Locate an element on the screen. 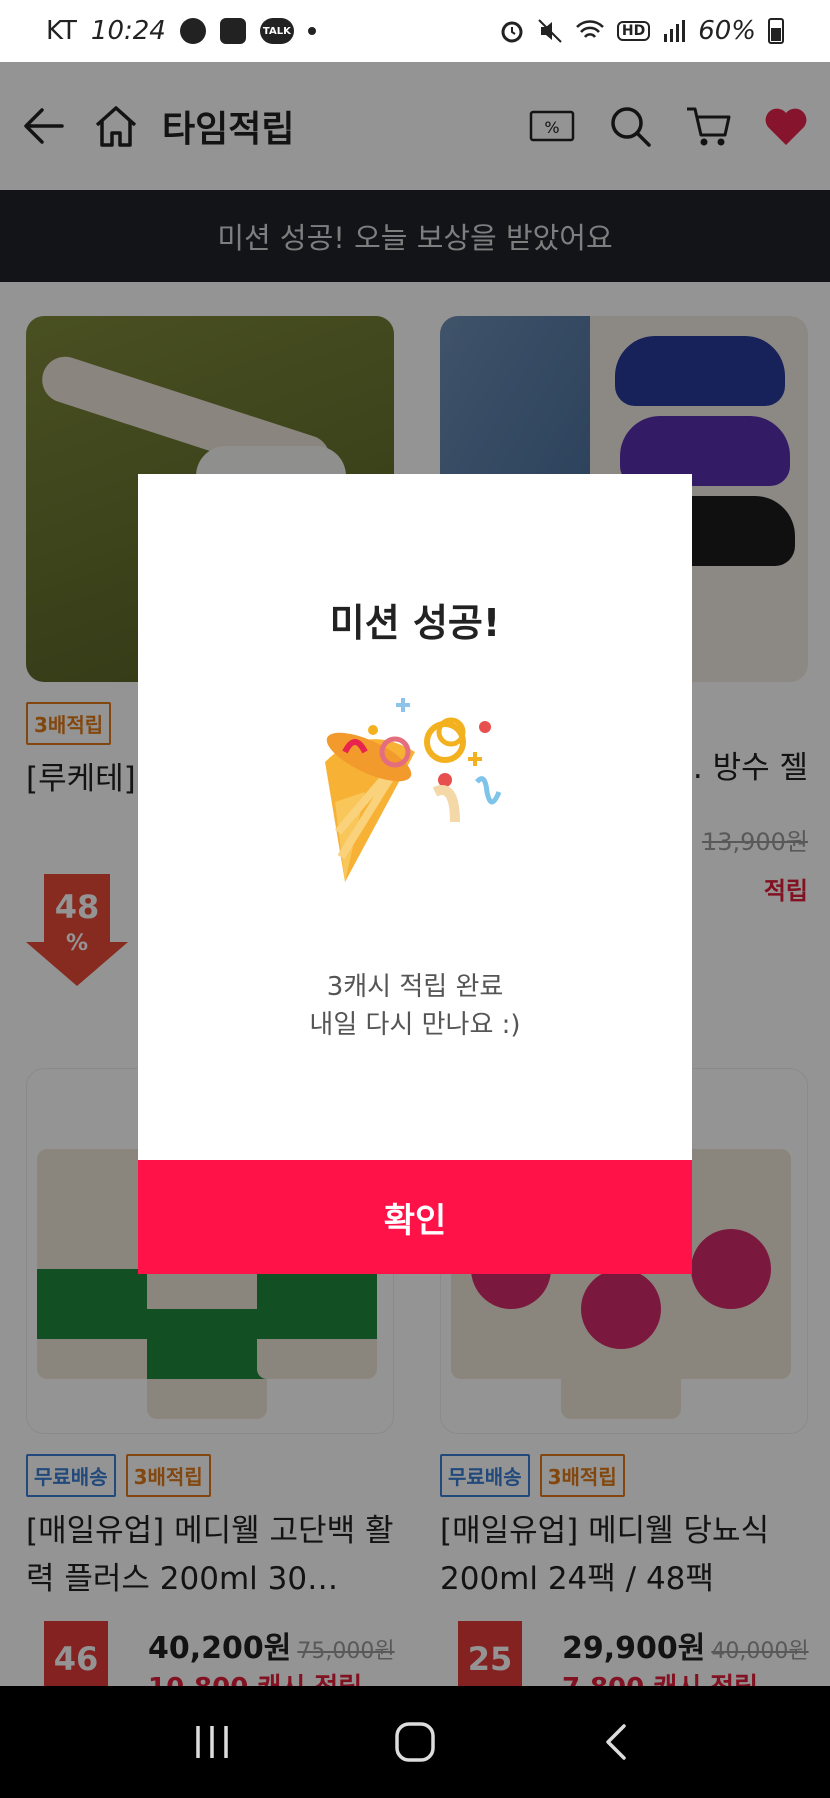 The height and width of the screenshot is (1798, 830). battery-icon is located at coordinates (776, 31).